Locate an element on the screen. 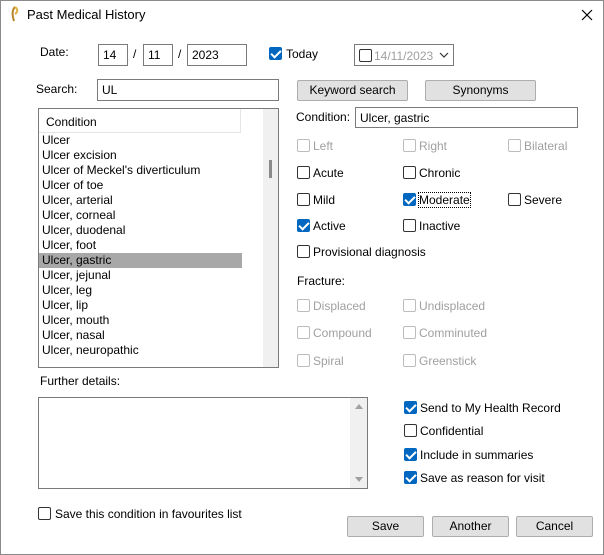  greenstick-label: Greenstick is located at coordinates (448, 361).